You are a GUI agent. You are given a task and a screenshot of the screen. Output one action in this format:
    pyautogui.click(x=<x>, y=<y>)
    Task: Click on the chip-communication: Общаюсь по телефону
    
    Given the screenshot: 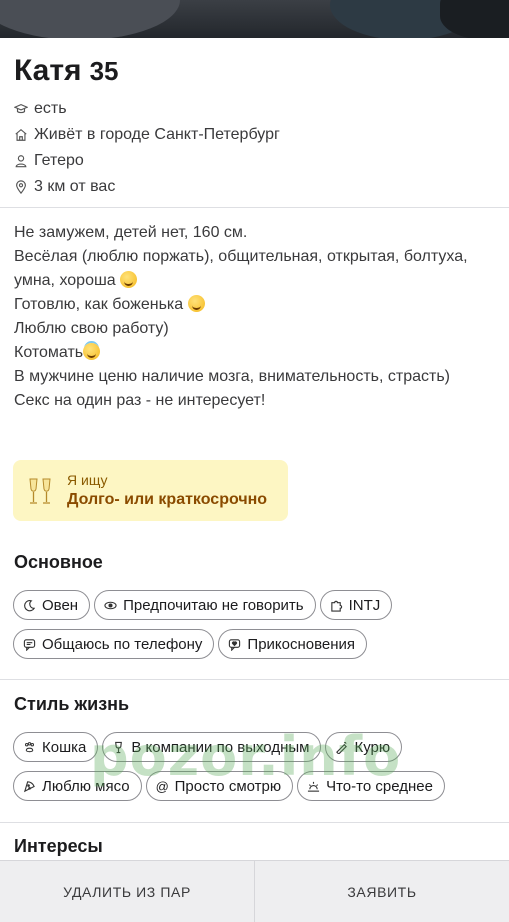 What is the action you would take?
    pyautogui.click(x=114, y=644)
    